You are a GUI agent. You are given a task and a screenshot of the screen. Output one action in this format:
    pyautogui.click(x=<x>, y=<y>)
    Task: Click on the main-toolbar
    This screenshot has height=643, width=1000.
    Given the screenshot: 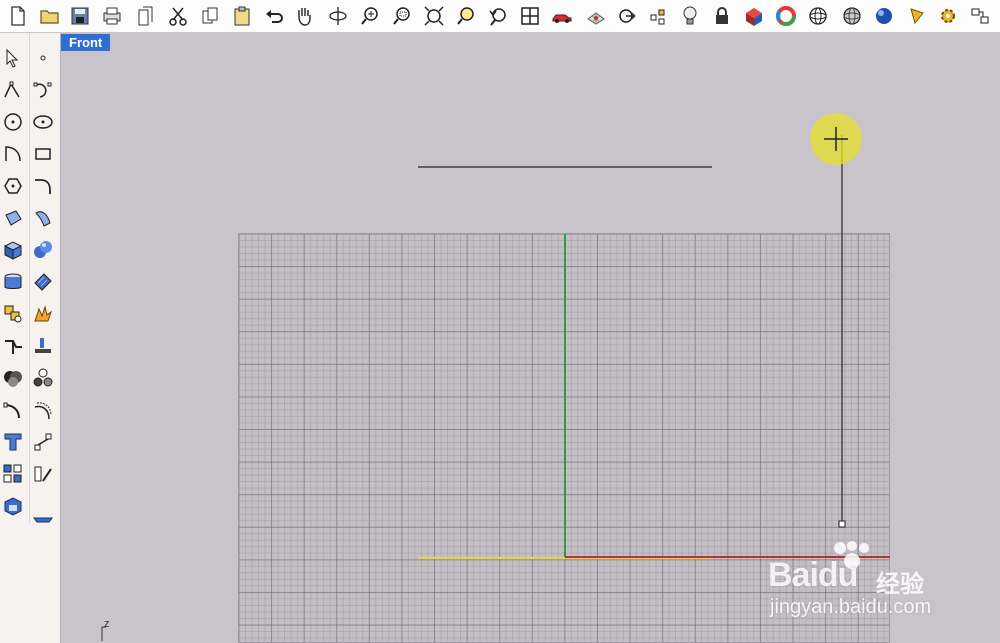 What is the action you would take?
    pyautogui.click(x=500, y=16)
    